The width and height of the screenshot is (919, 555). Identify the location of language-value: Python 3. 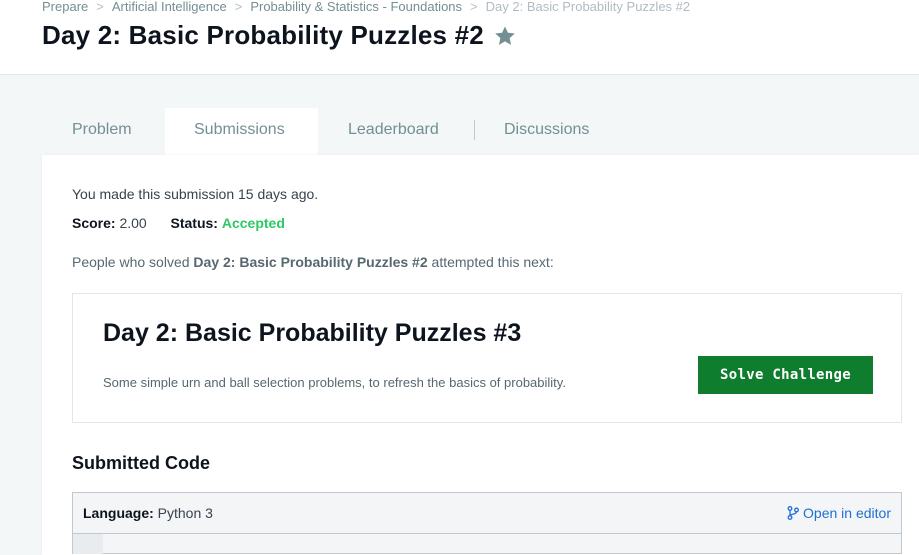
(185, 513).